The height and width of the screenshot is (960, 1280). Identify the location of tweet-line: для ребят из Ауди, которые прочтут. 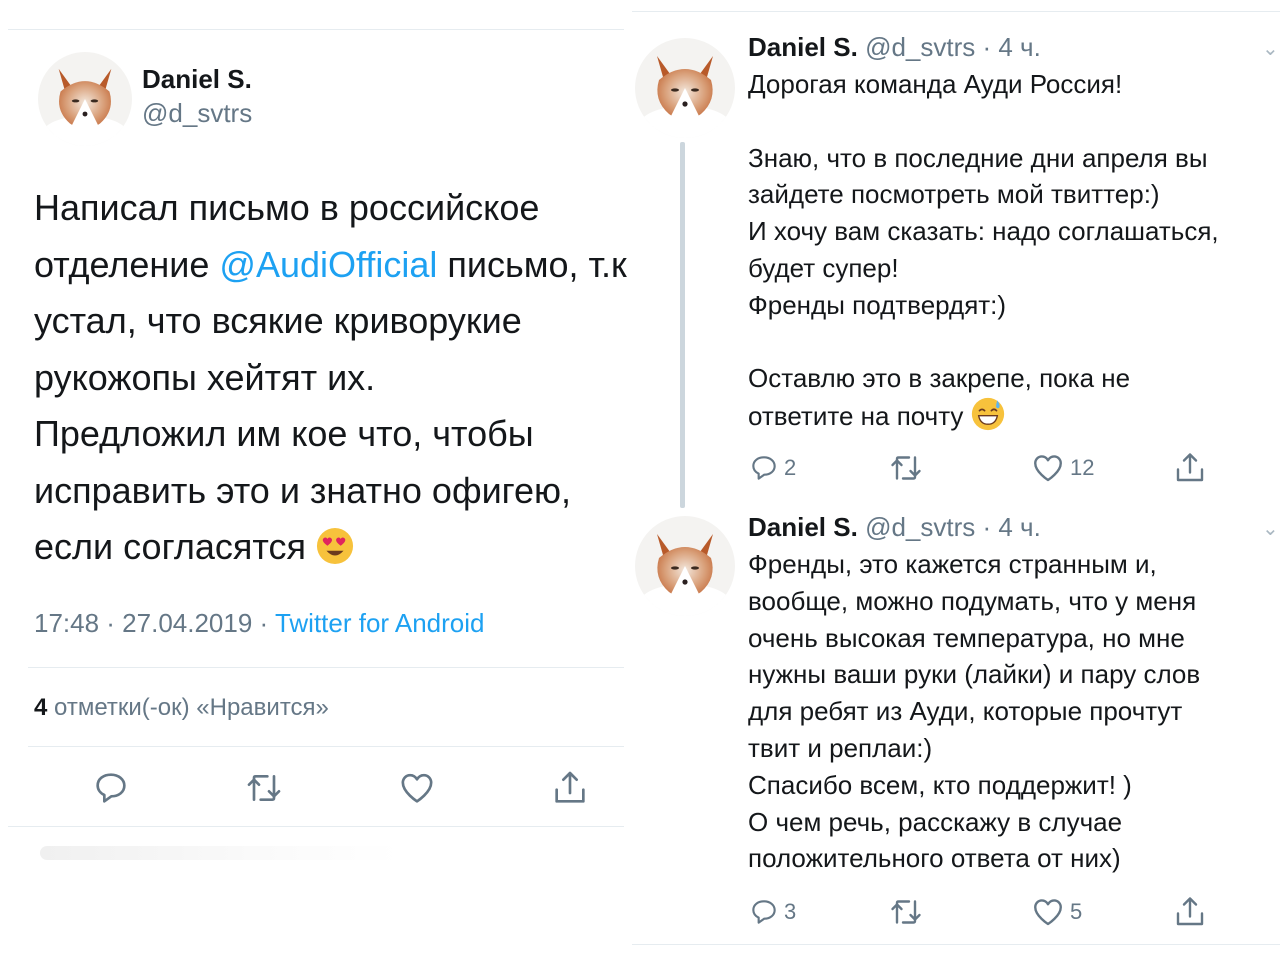
(965, 711).